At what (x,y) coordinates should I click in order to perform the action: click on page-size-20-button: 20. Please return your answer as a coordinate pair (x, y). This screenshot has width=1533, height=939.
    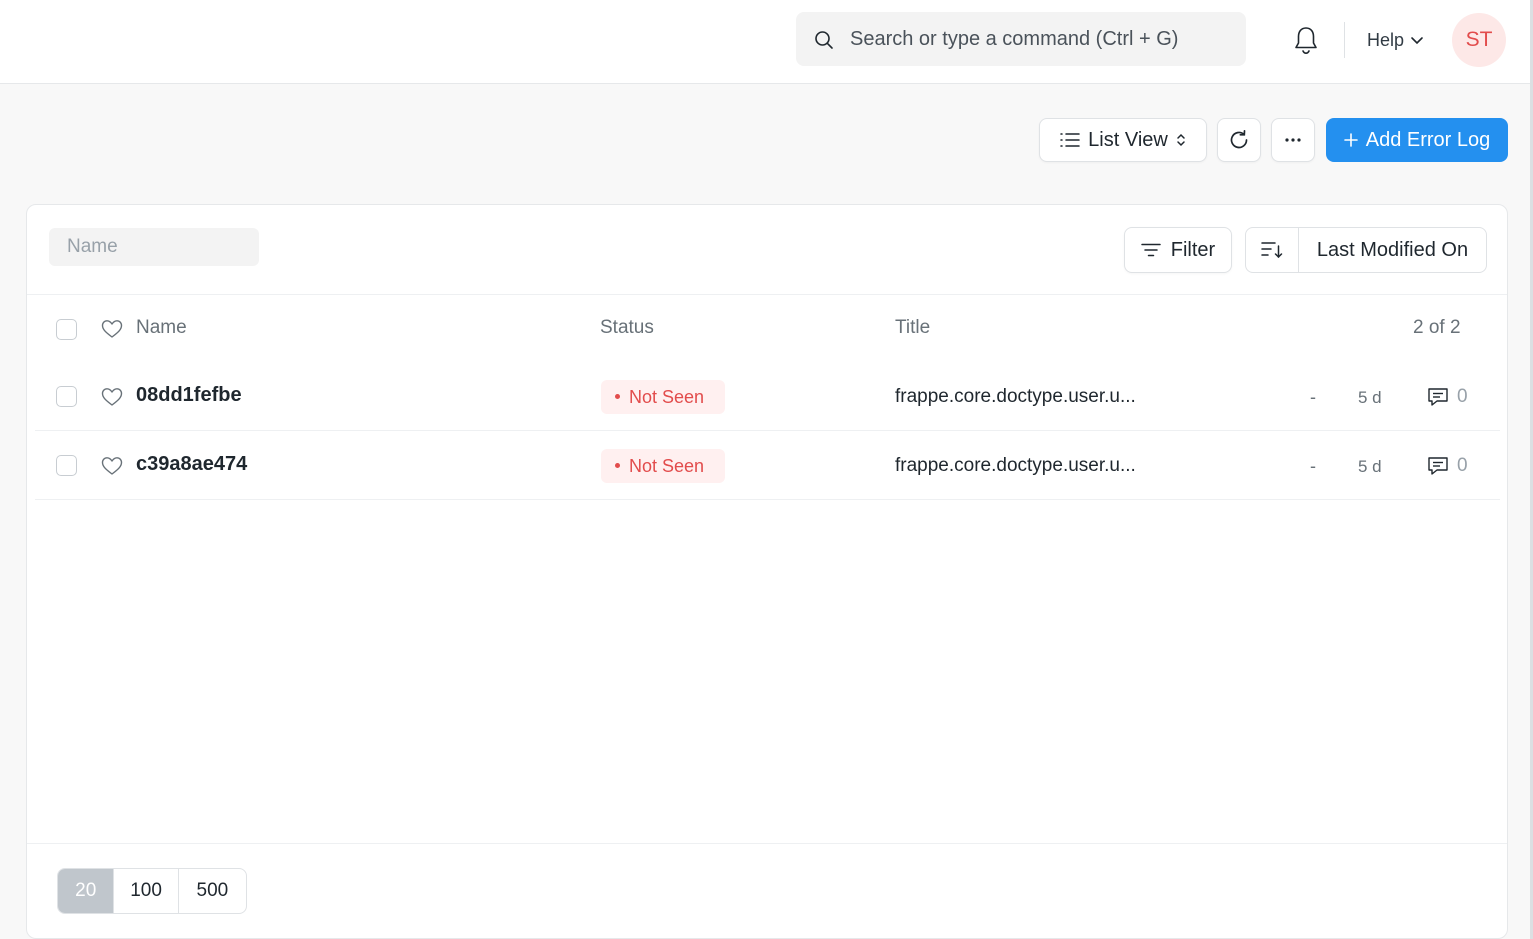
    Looking at the image, I should click on (86, 891).